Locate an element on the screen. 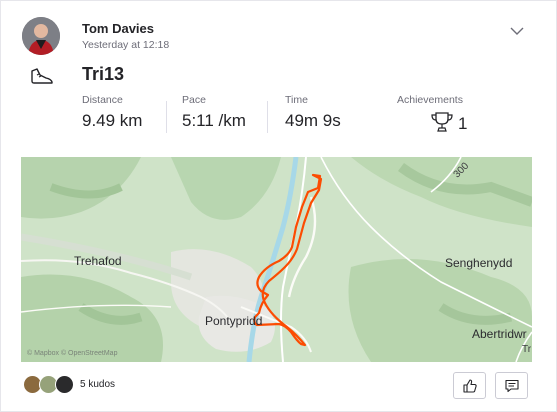 The image size is (557, 412). comment-icon is located at coordinates (512, 386).